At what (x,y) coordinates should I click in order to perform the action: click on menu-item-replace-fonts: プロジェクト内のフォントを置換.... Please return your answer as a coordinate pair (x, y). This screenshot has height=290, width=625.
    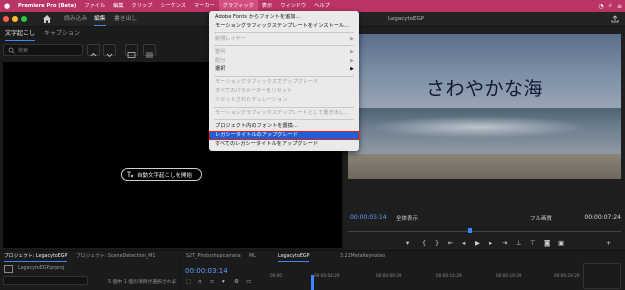
    Looking at the image, I should click on (284, 126).